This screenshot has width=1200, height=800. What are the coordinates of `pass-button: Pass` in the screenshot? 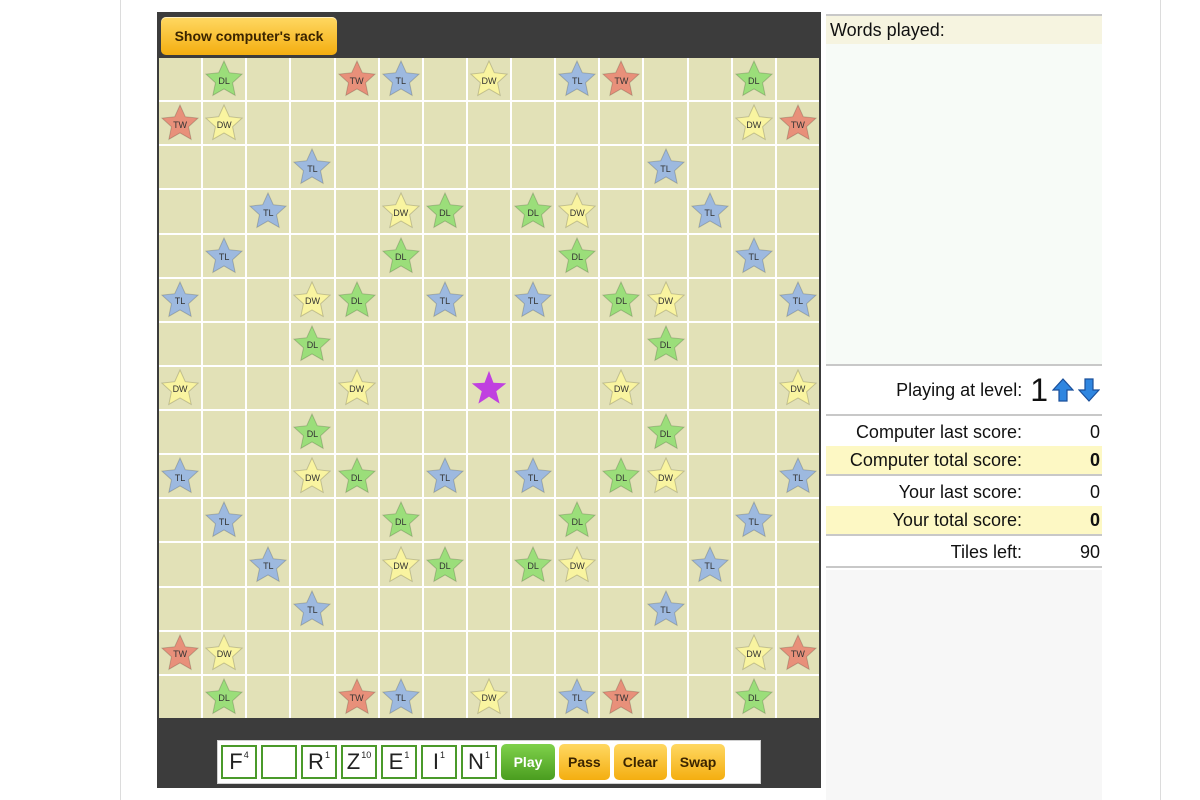 It's located at (584, 762).